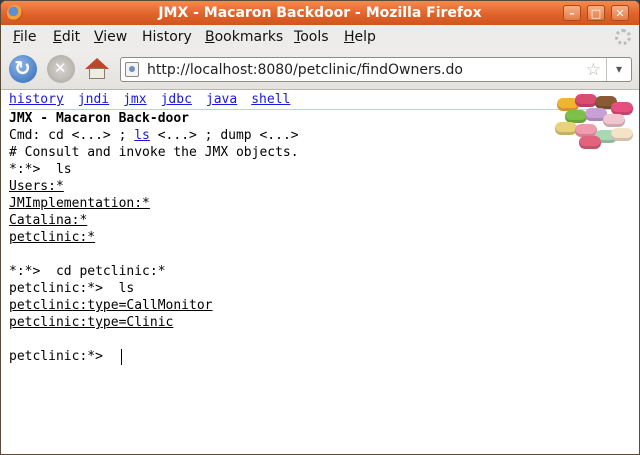 The height and width of the screenshot is (455, 640). Describe the element at coordinates (24, 37) in the screenshot. I see `menu-file: File` at that location.